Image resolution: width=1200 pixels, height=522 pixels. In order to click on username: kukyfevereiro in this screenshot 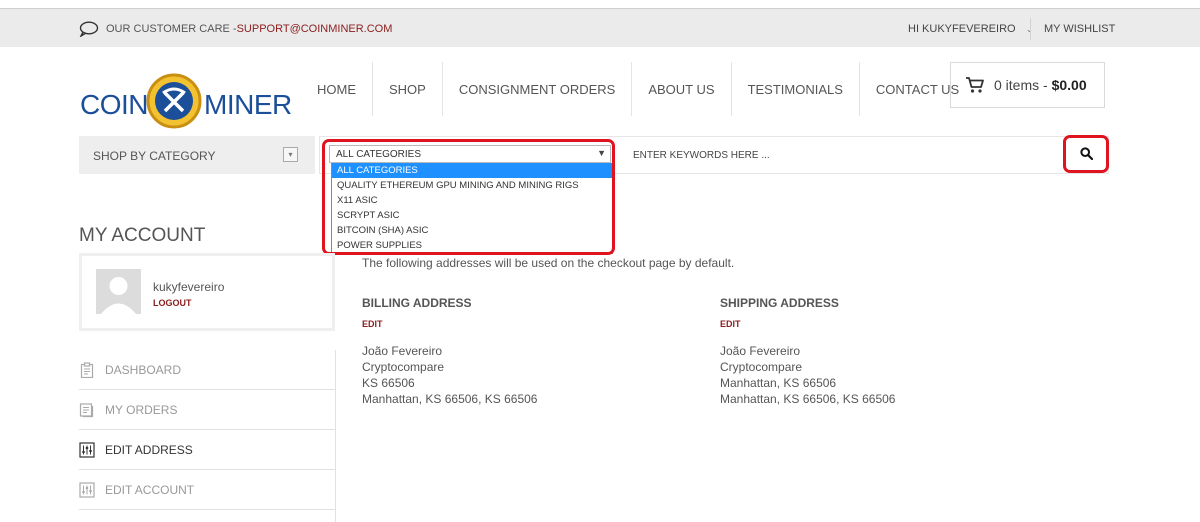, I will do `click(189, 287)`.